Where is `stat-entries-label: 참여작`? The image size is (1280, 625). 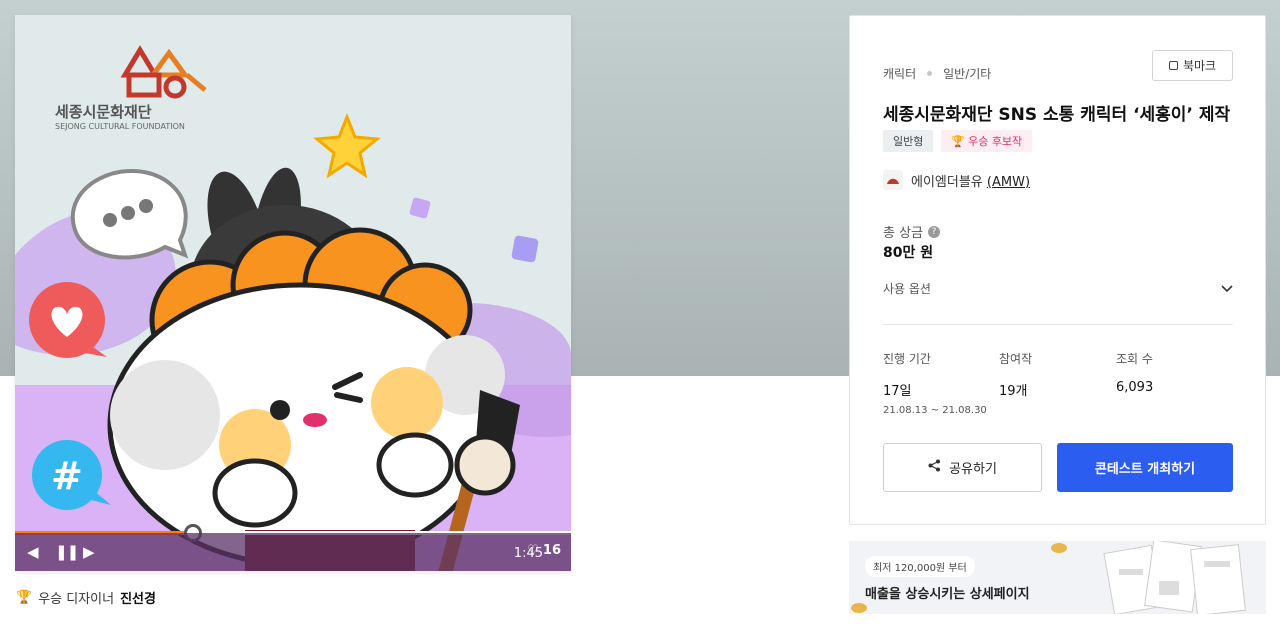
stat-entries-label: 참여작 is located at coordinates (1016, 359).